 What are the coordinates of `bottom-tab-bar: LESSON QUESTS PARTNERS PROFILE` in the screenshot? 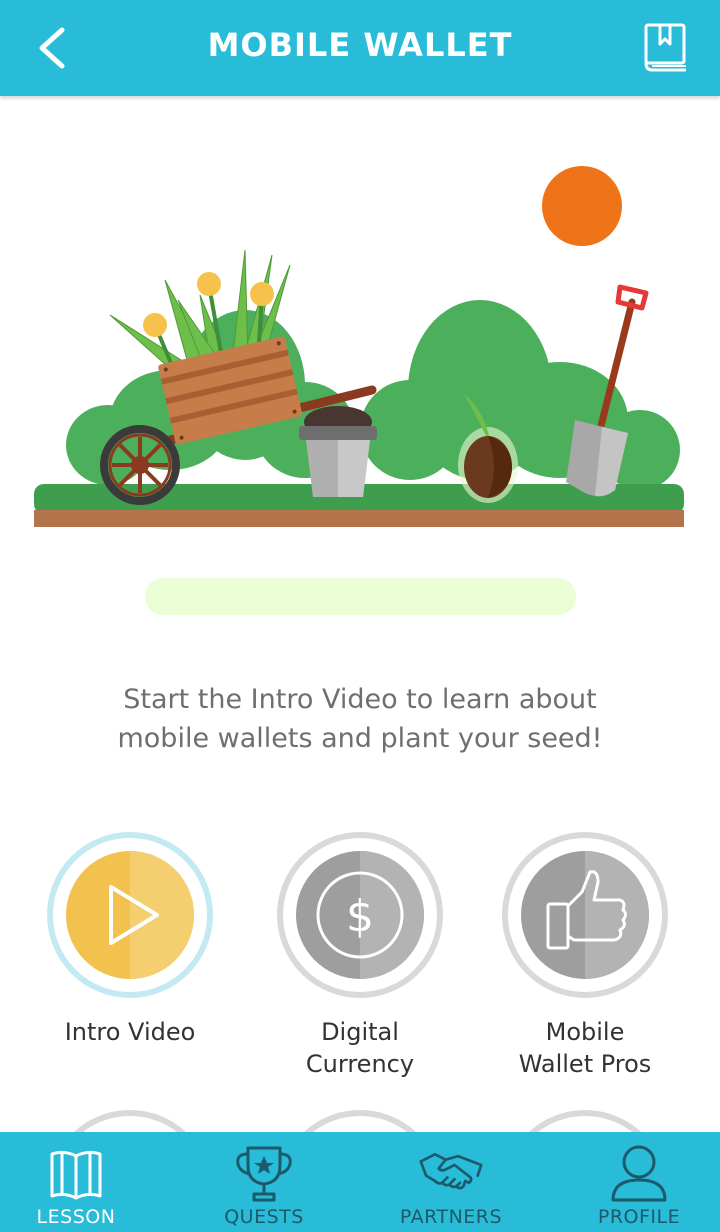 It's located at (360, 1182).